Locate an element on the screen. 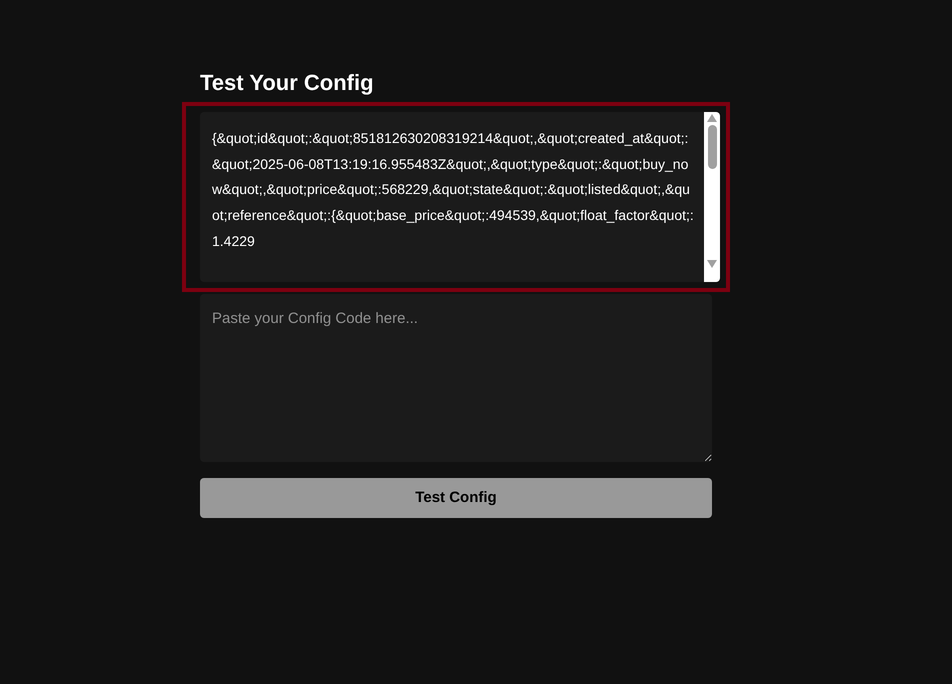 This screenshot has width=952, height=684. page-title: Test Your Config is located at coordinates (287, 83).